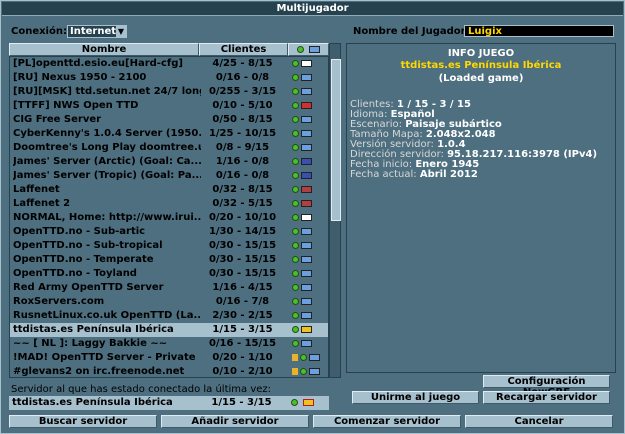 The image size is (625, 434). Describe the element at coordinates (242, 77) in the screenshot. I see `server-clients: 0/16 - 0/8` at that location.